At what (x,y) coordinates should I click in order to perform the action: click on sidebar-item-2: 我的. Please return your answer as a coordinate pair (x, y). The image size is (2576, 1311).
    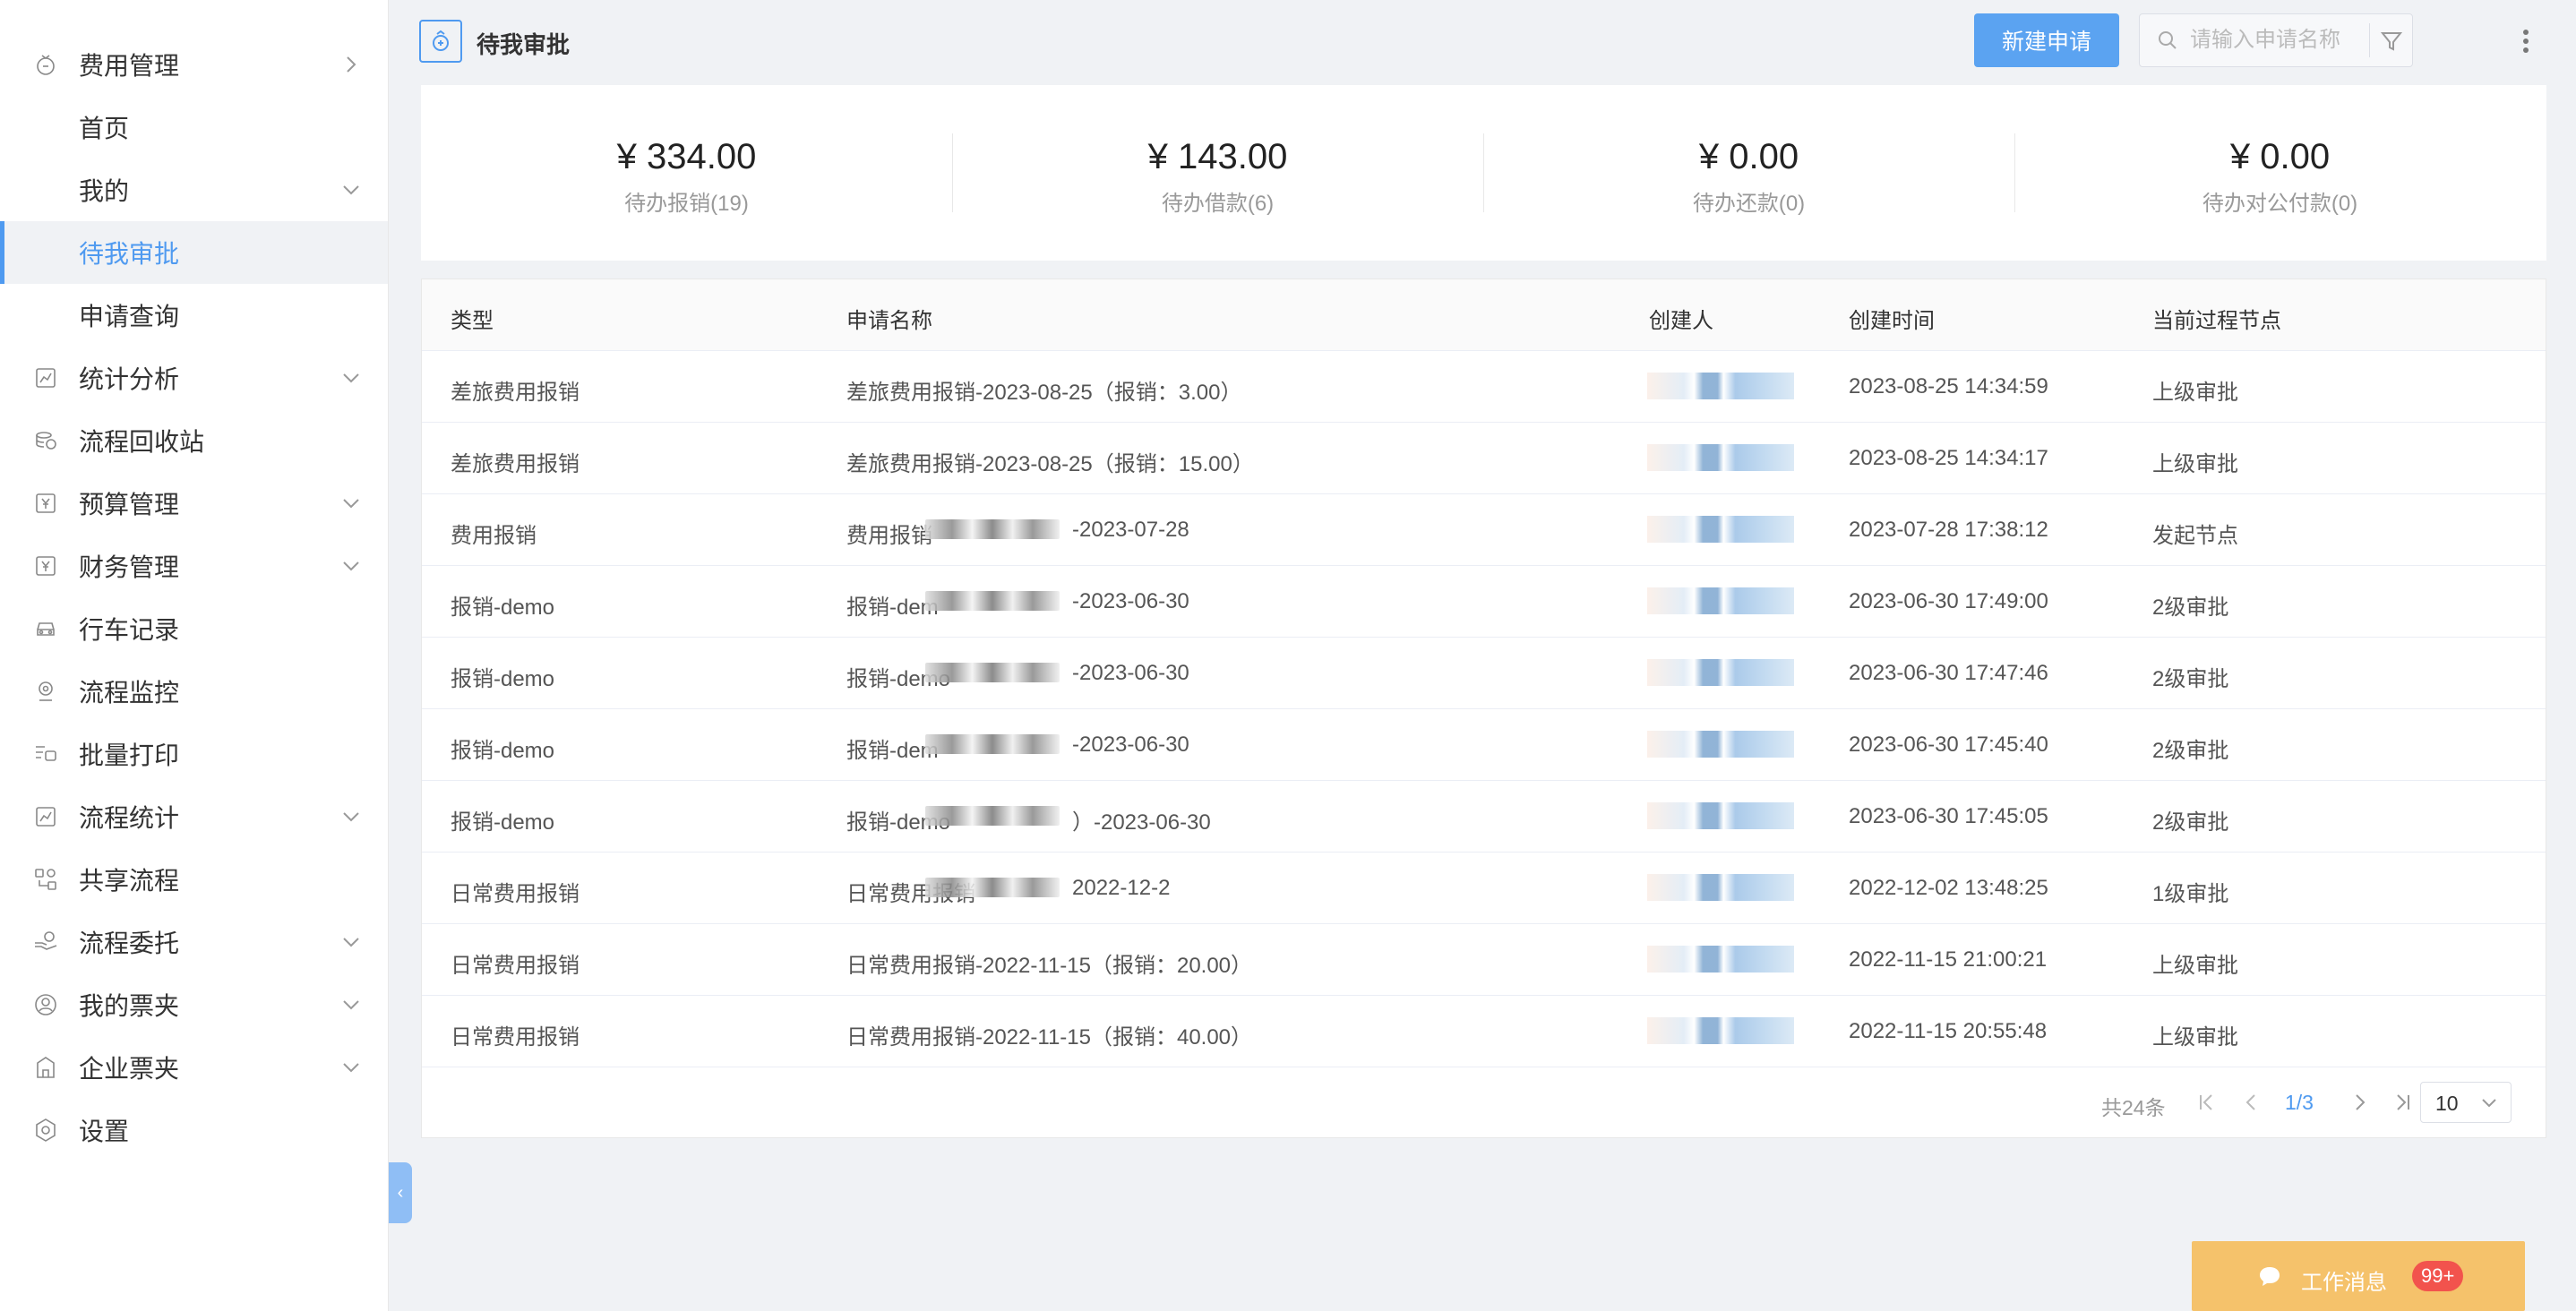
    Looking at the image, I should click on (194, 190).